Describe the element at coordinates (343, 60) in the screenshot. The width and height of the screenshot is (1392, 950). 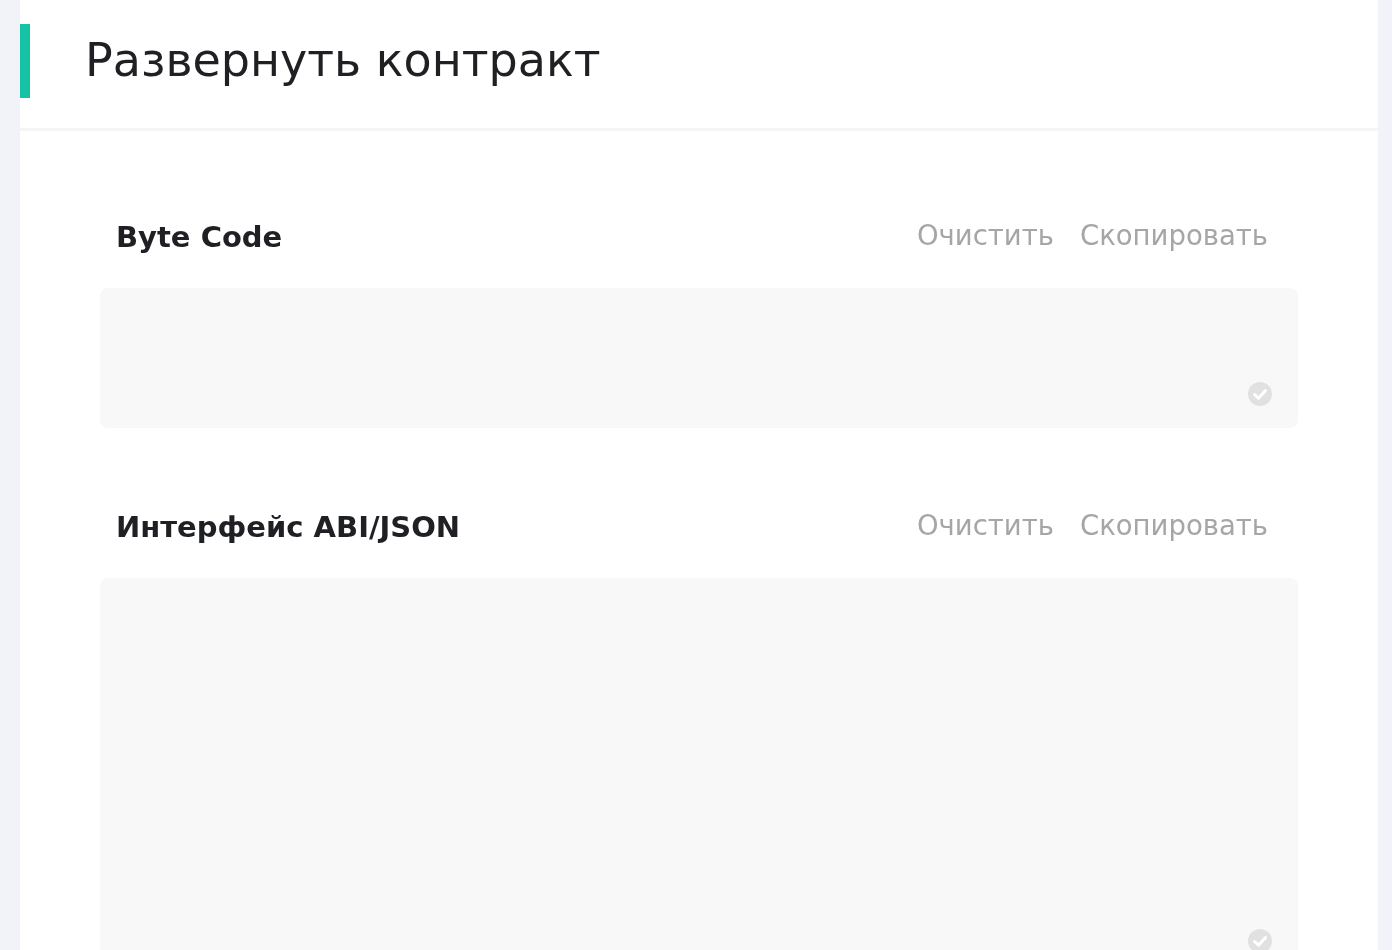
I see `page-title: Развернуть контракт` at that location.